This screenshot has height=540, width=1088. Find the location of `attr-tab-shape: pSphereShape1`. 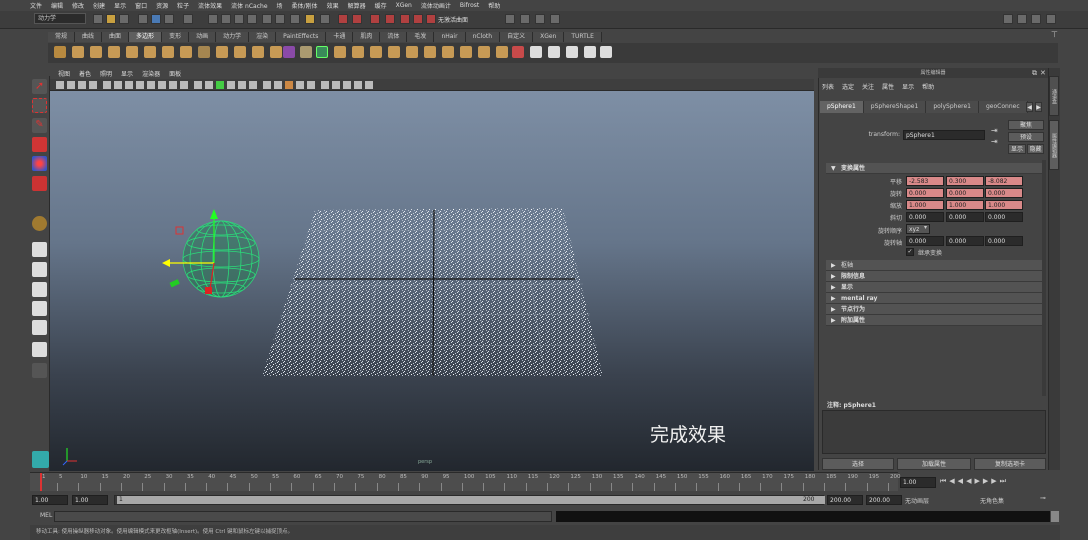

attr-tab-shape: pSphereShape1 is located at coordinates (895, 107).